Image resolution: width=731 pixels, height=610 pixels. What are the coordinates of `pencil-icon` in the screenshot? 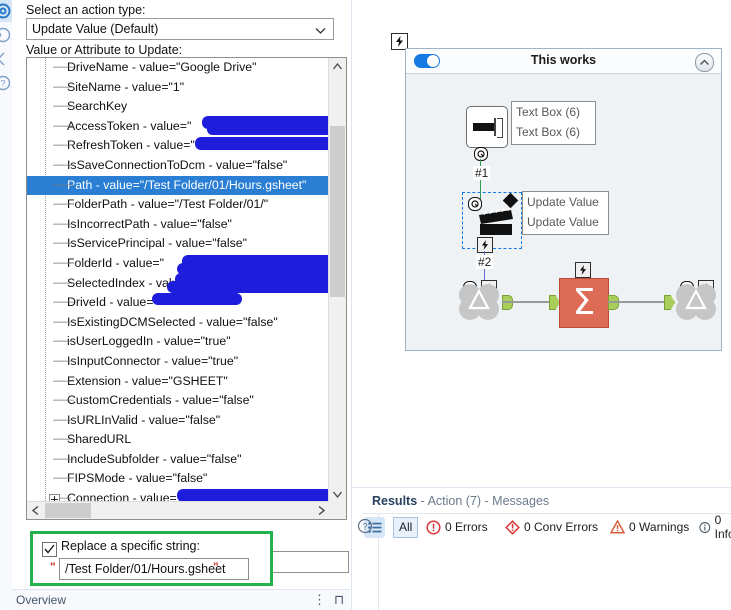 It's located at (6, 59).